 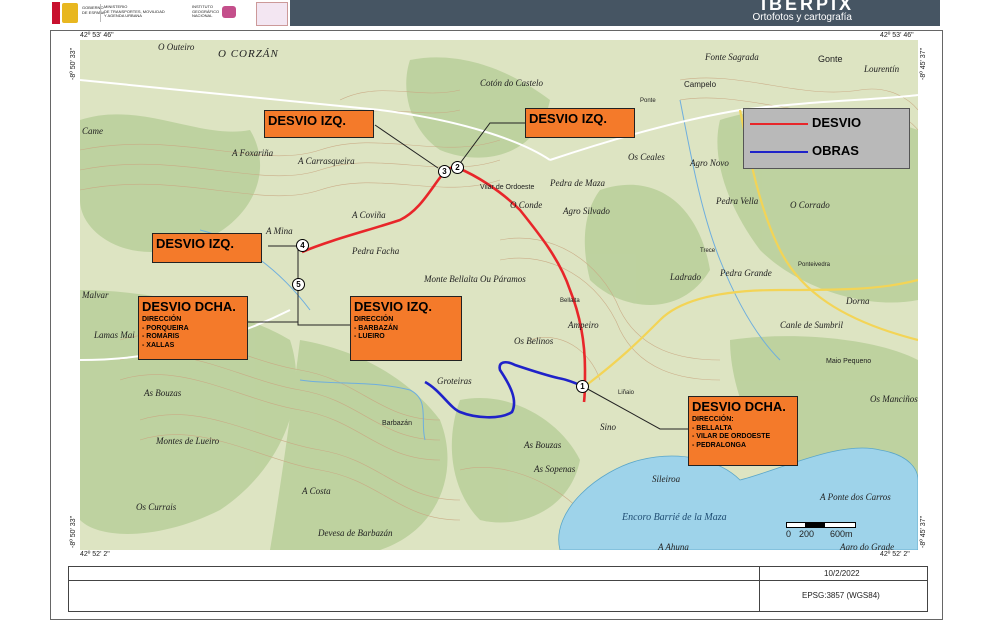 What do you see at coordinates (454, 381) in the screenshot?
I see `place-label: Groteiras` at bounding box center [454, 381].